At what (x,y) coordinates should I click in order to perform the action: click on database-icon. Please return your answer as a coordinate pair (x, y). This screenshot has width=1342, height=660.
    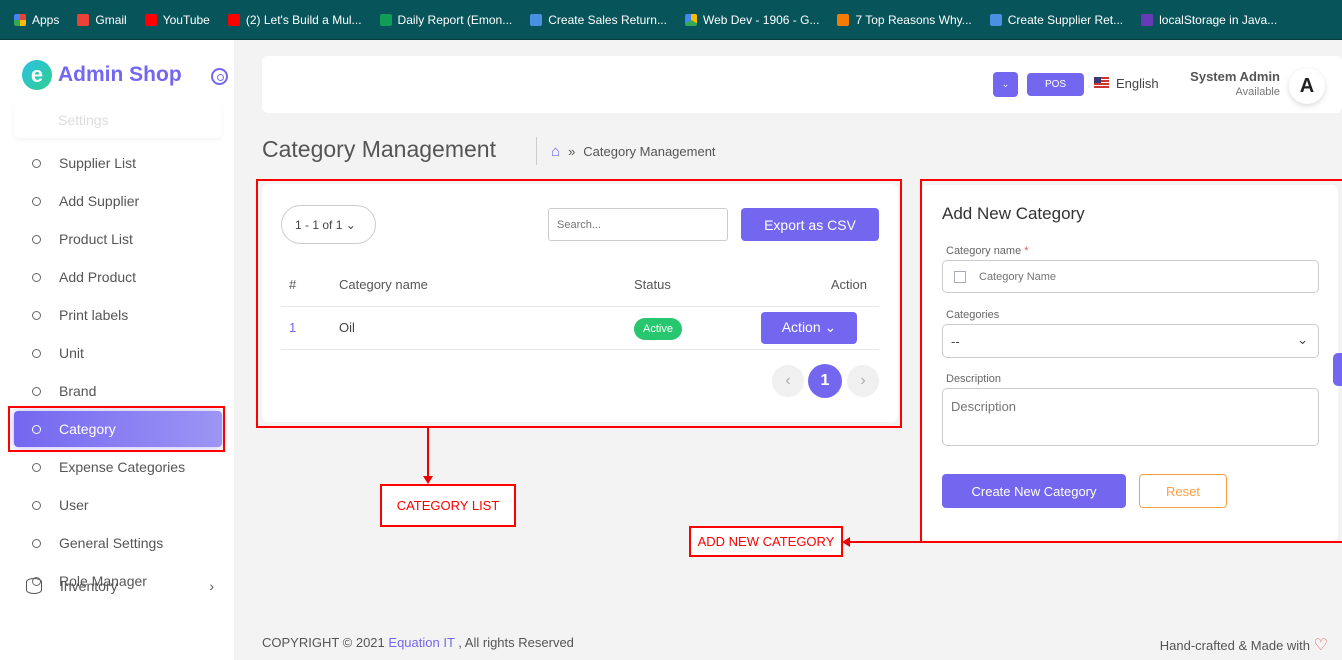
    Looking at the image, I should click on (34, 586).